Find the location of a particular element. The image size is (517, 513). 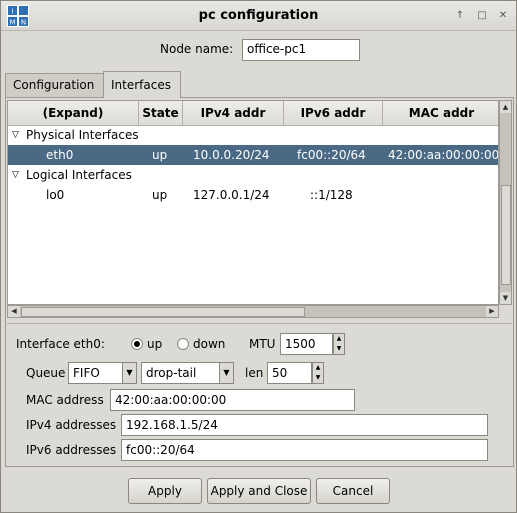

iface-ipv4: 127.0.0.1/24 is located at coordinates (231, 195).